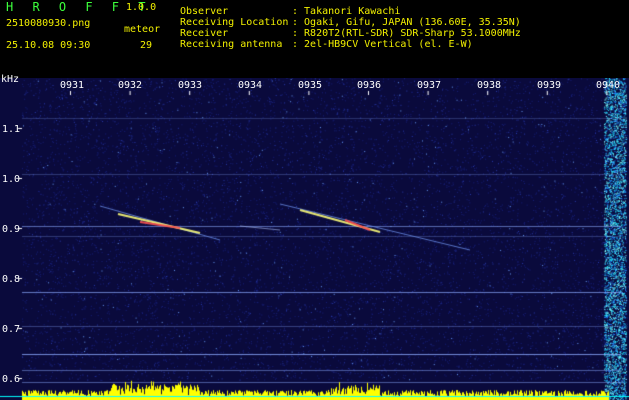  I want to click on time-tick-0940: 0940, so click(608, 85).